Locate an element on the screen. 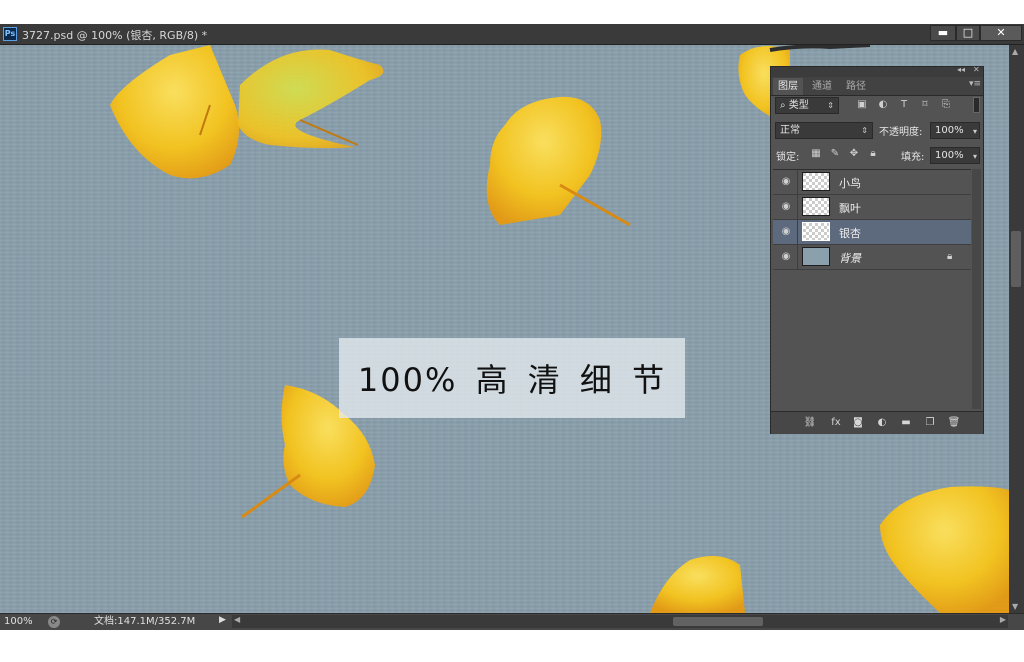 This screenshot has width=1024, height=662. ginkgo-leaf-center is located at coordinates (558, 161).